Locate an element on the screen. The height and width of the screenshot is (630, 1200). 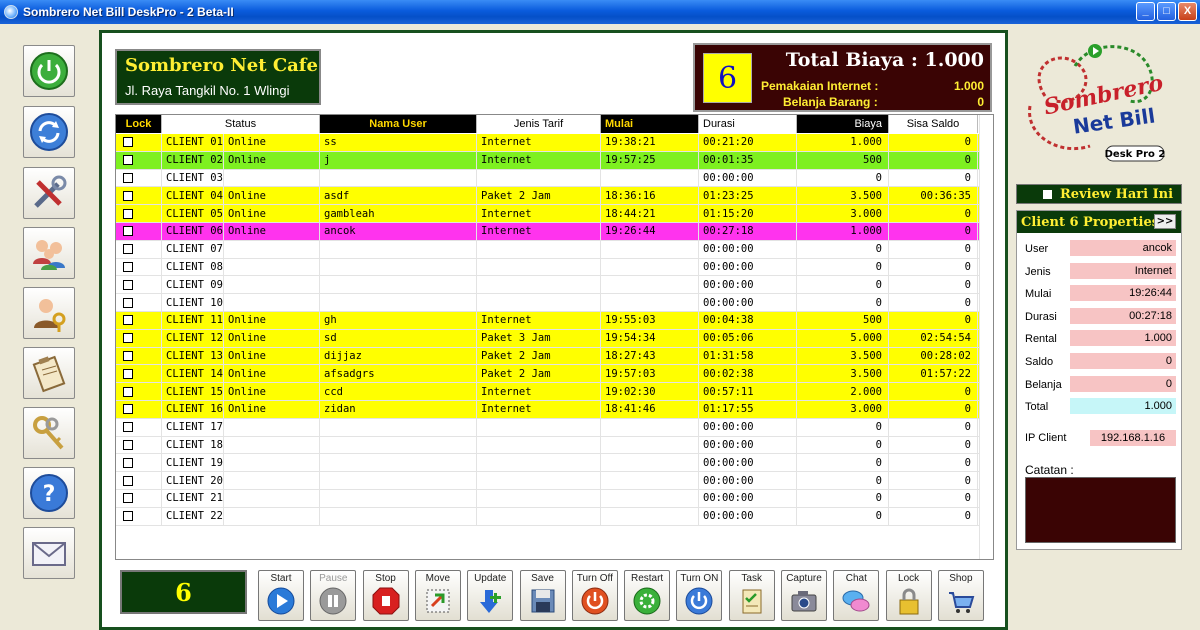
left-toolbar: ? is located at coordinates (50, 330).